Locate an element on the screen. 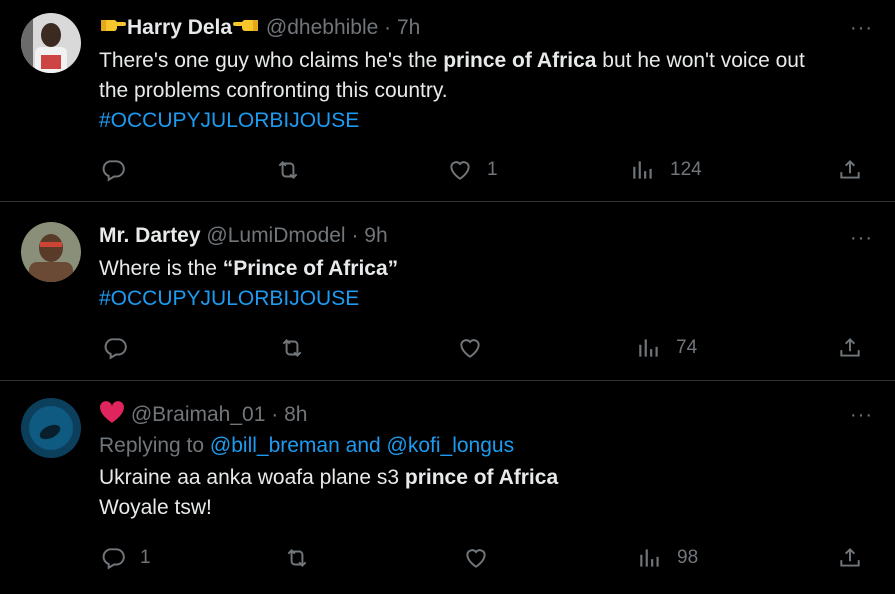 This screenshot has height=594, width=895. views-button: 74 is located at coordinates (666, 348).